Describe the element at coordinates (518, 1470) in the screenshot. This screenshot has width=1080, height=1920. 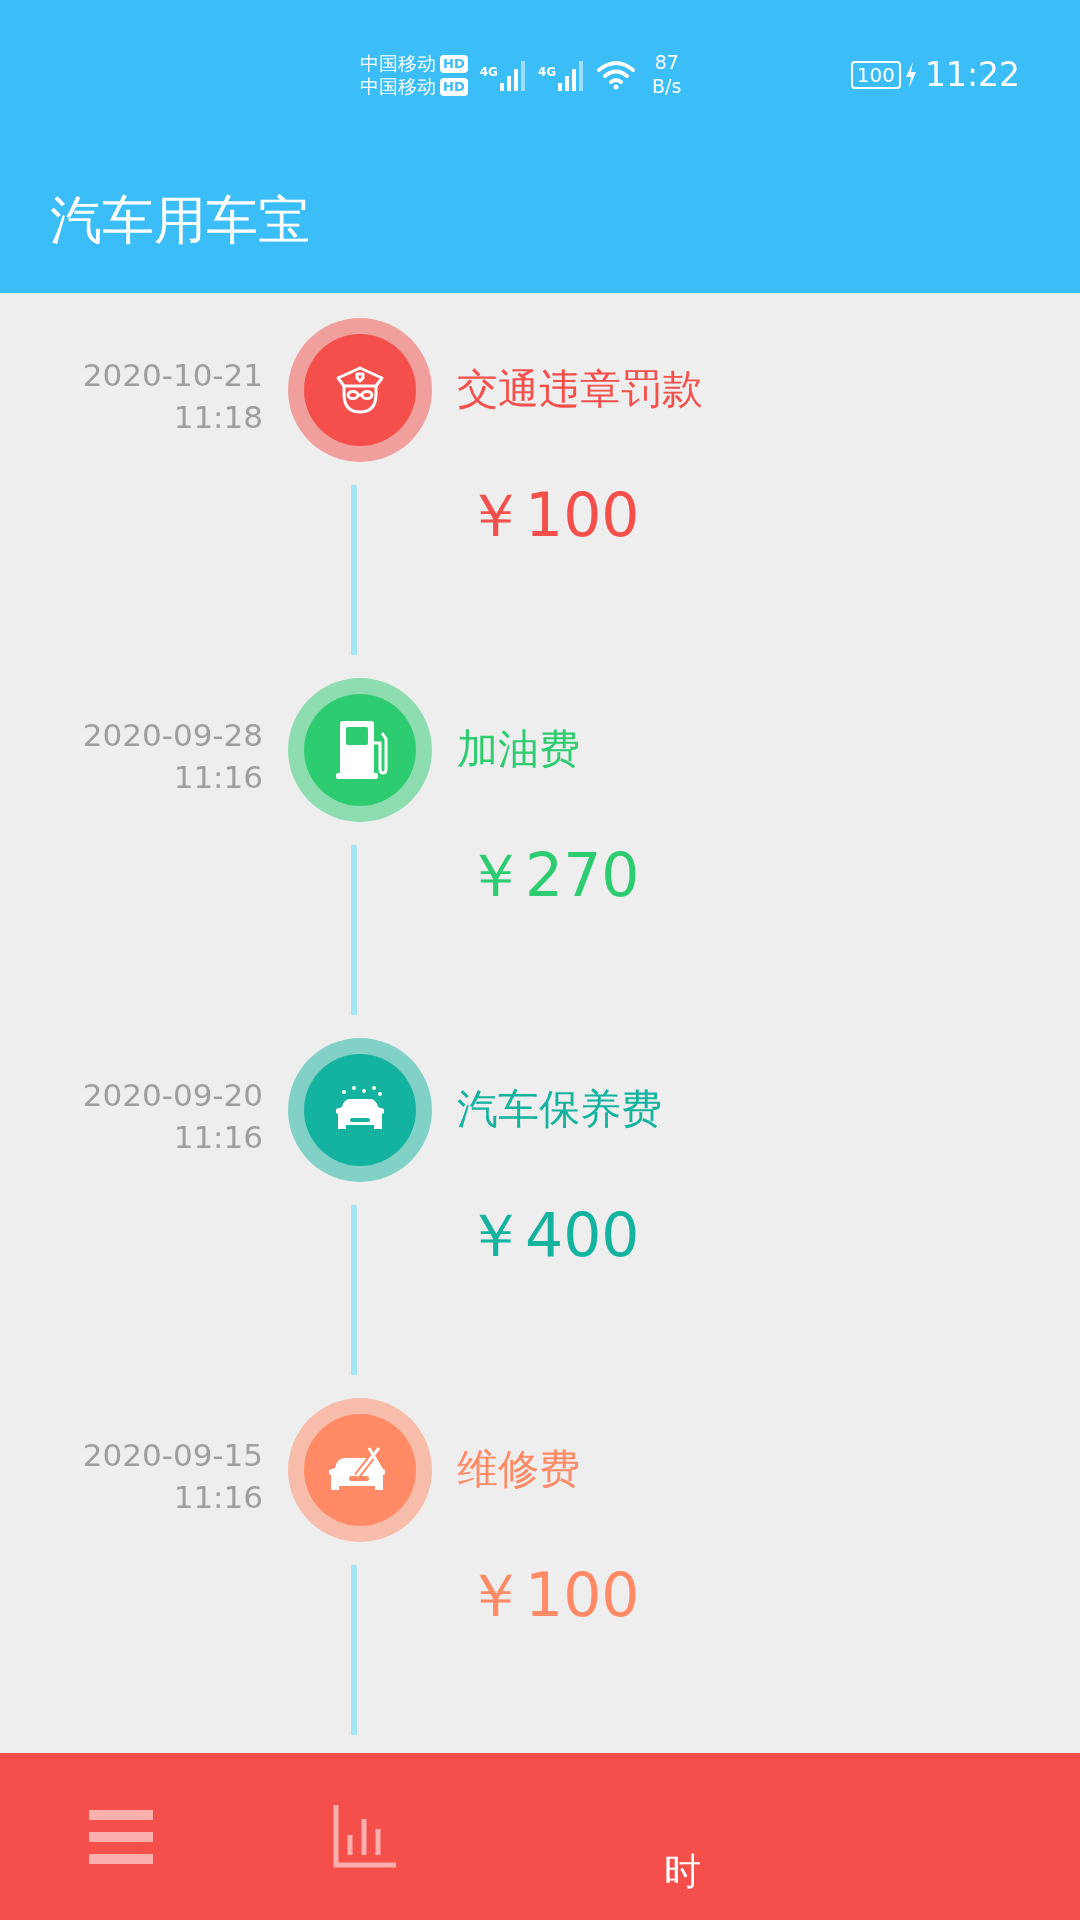
I see `entry-title: 维修费` at that location.